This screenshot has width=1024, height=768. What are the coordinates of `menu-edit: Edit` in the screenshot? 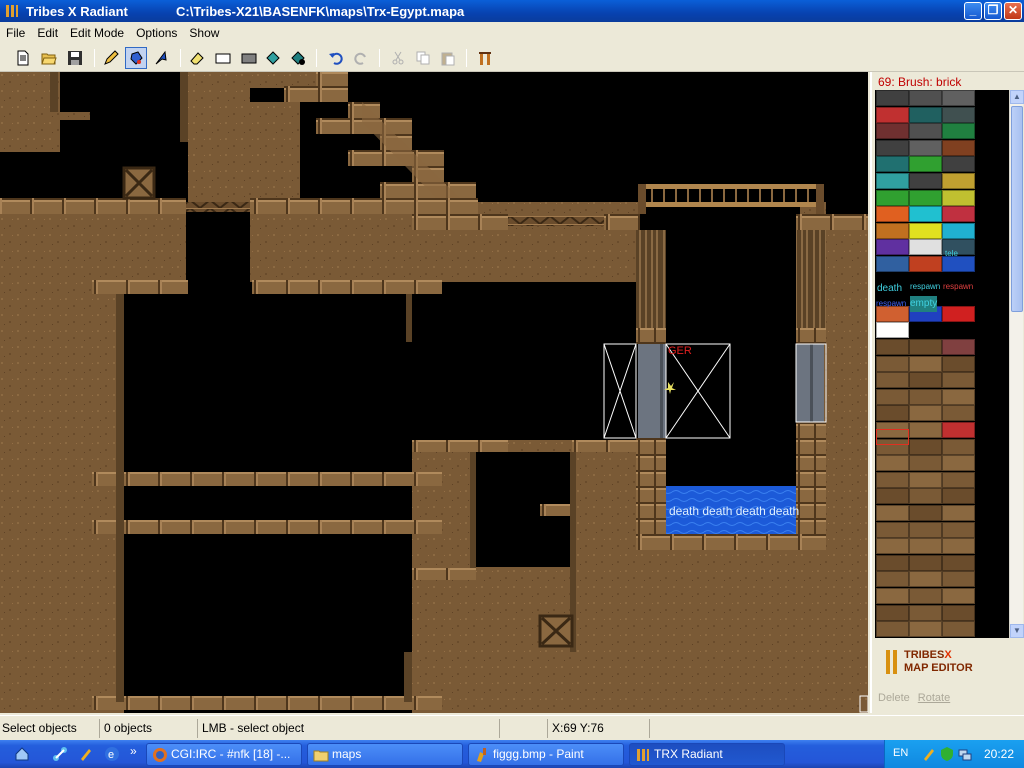 It's located at (47, 33).